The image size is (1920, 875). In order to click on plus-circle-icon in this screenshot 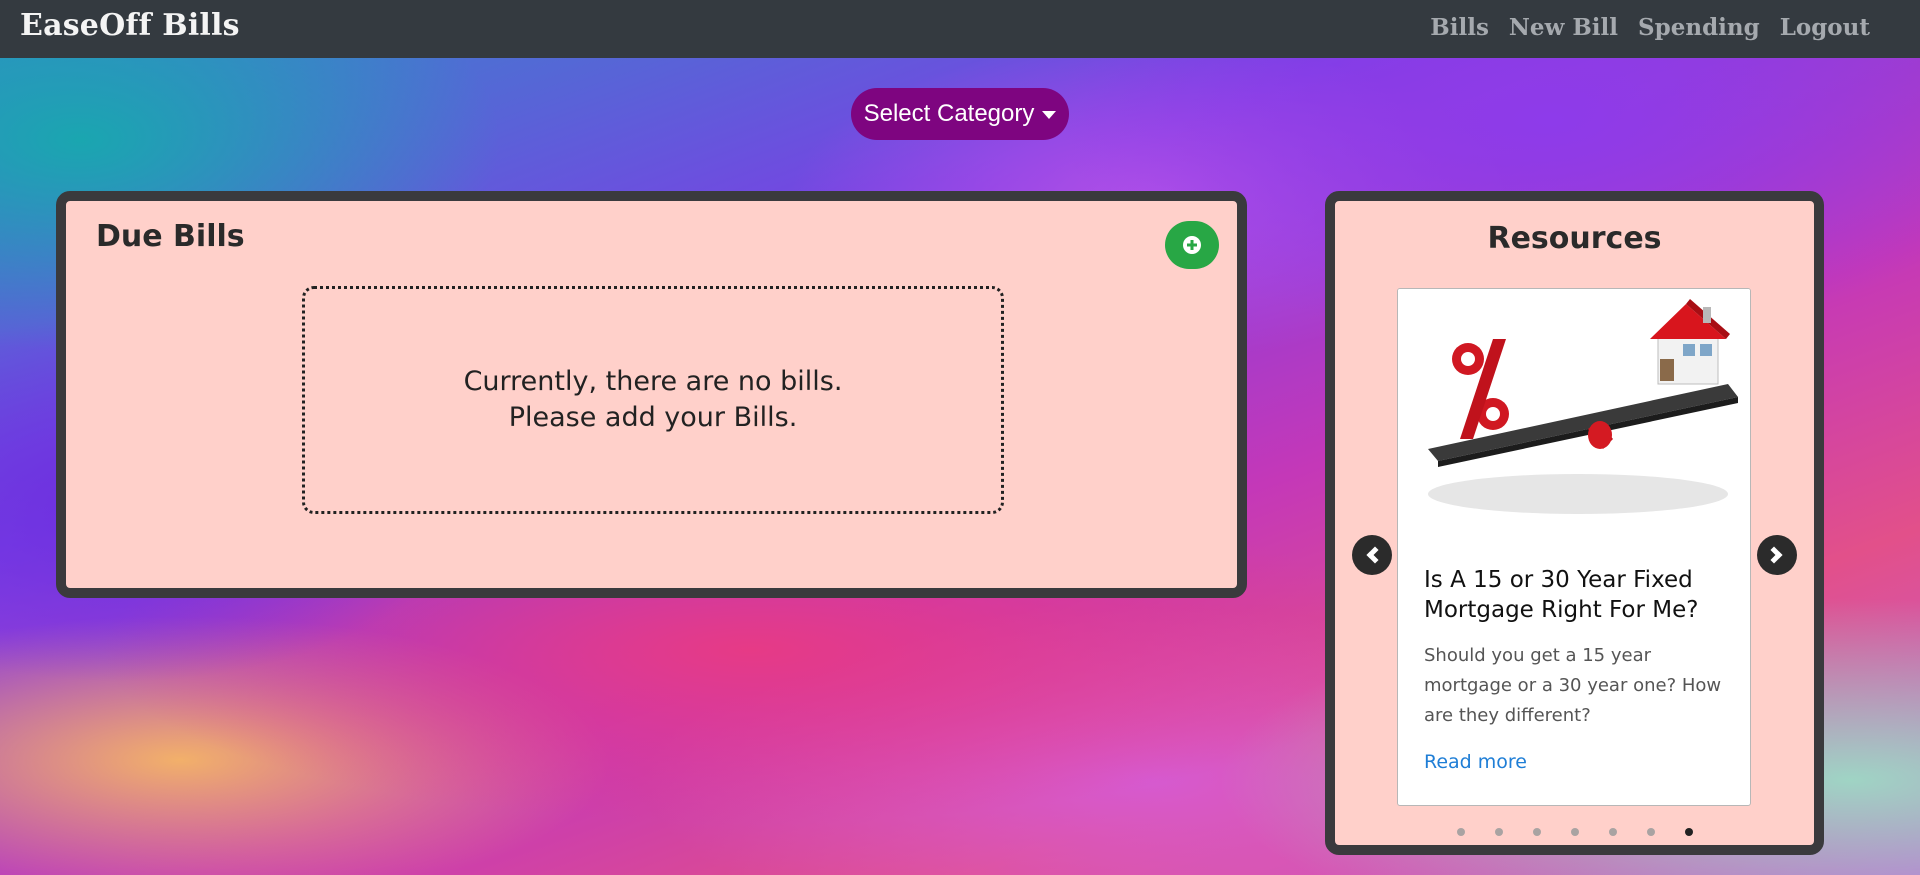, I will do `click(1192, 245)`.